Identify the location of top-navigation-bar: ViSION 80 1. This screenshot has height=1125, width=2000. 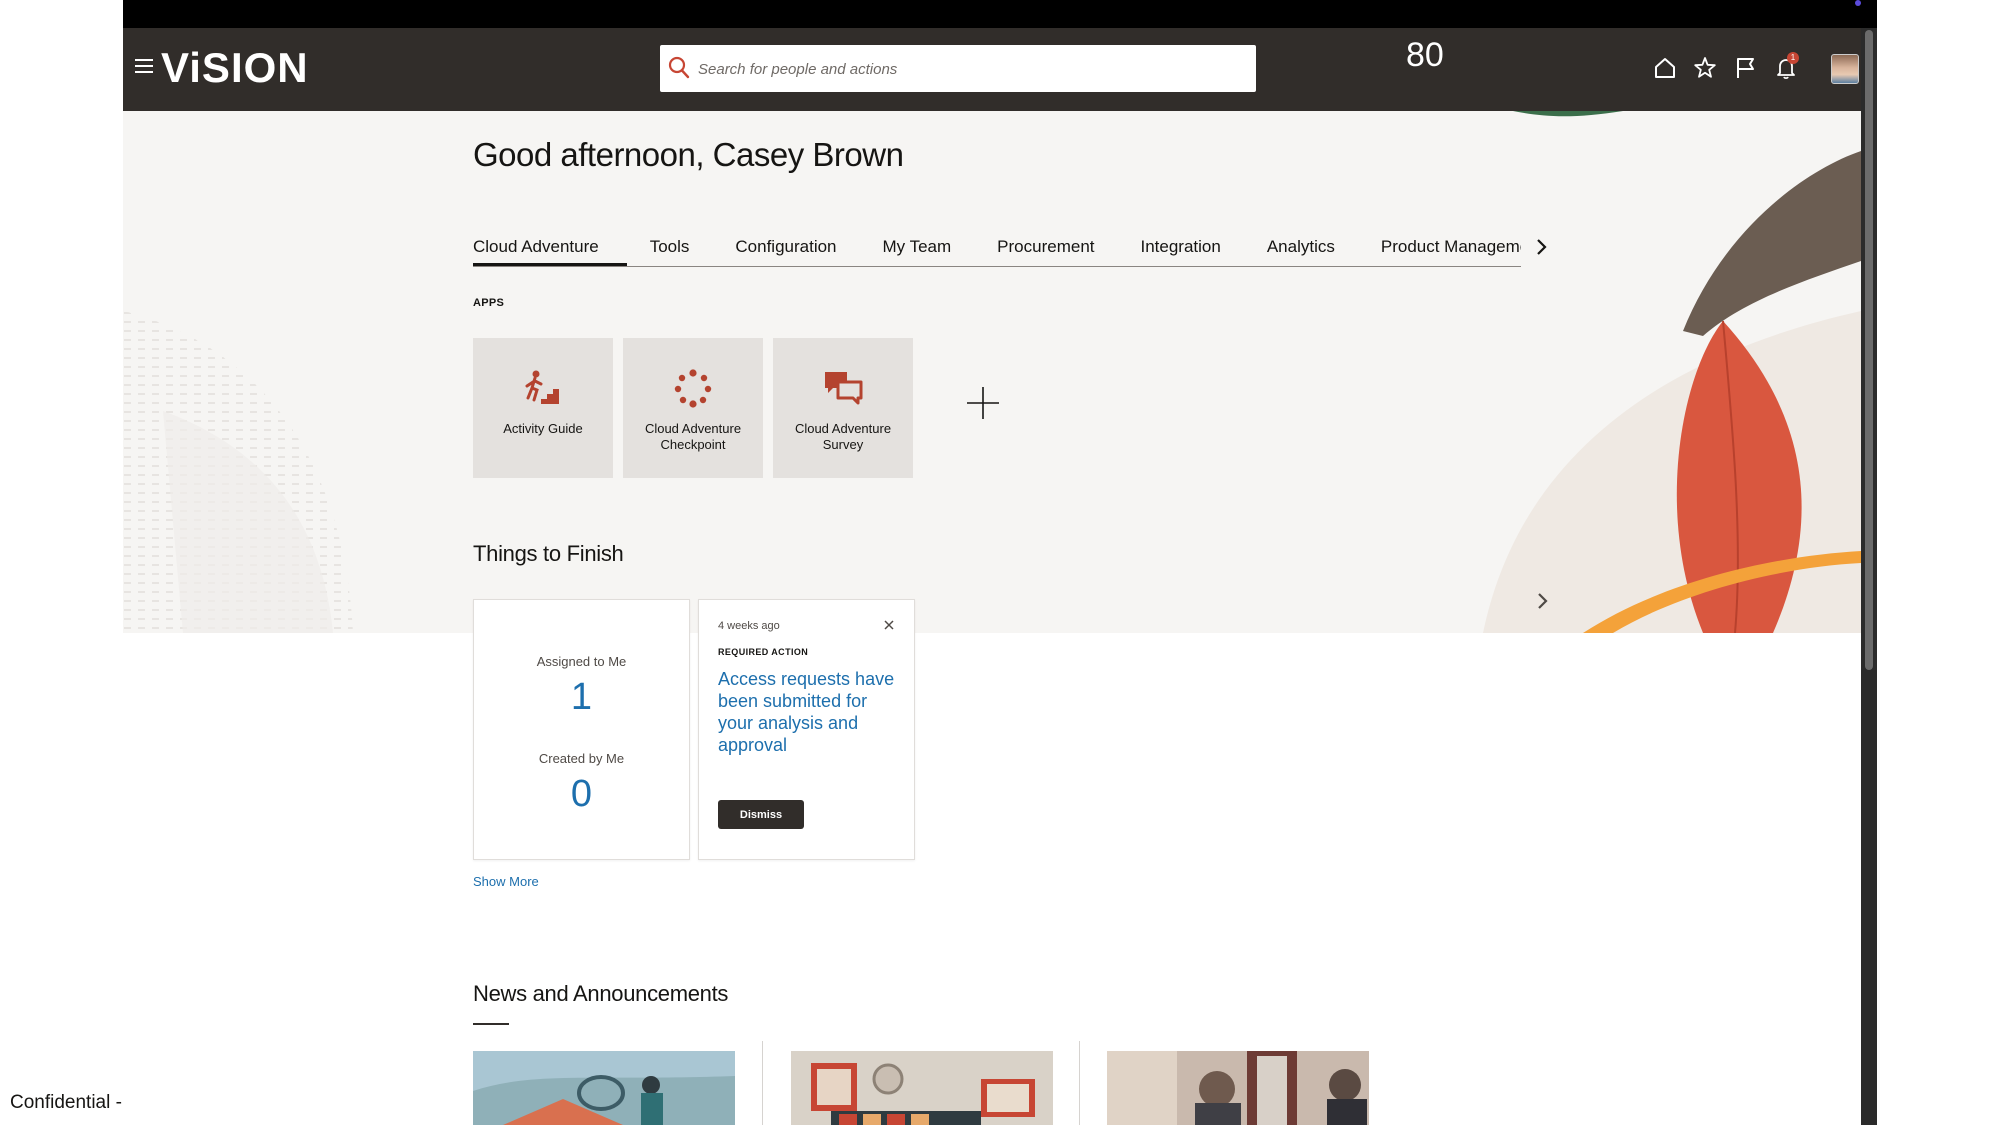
(992, 69).